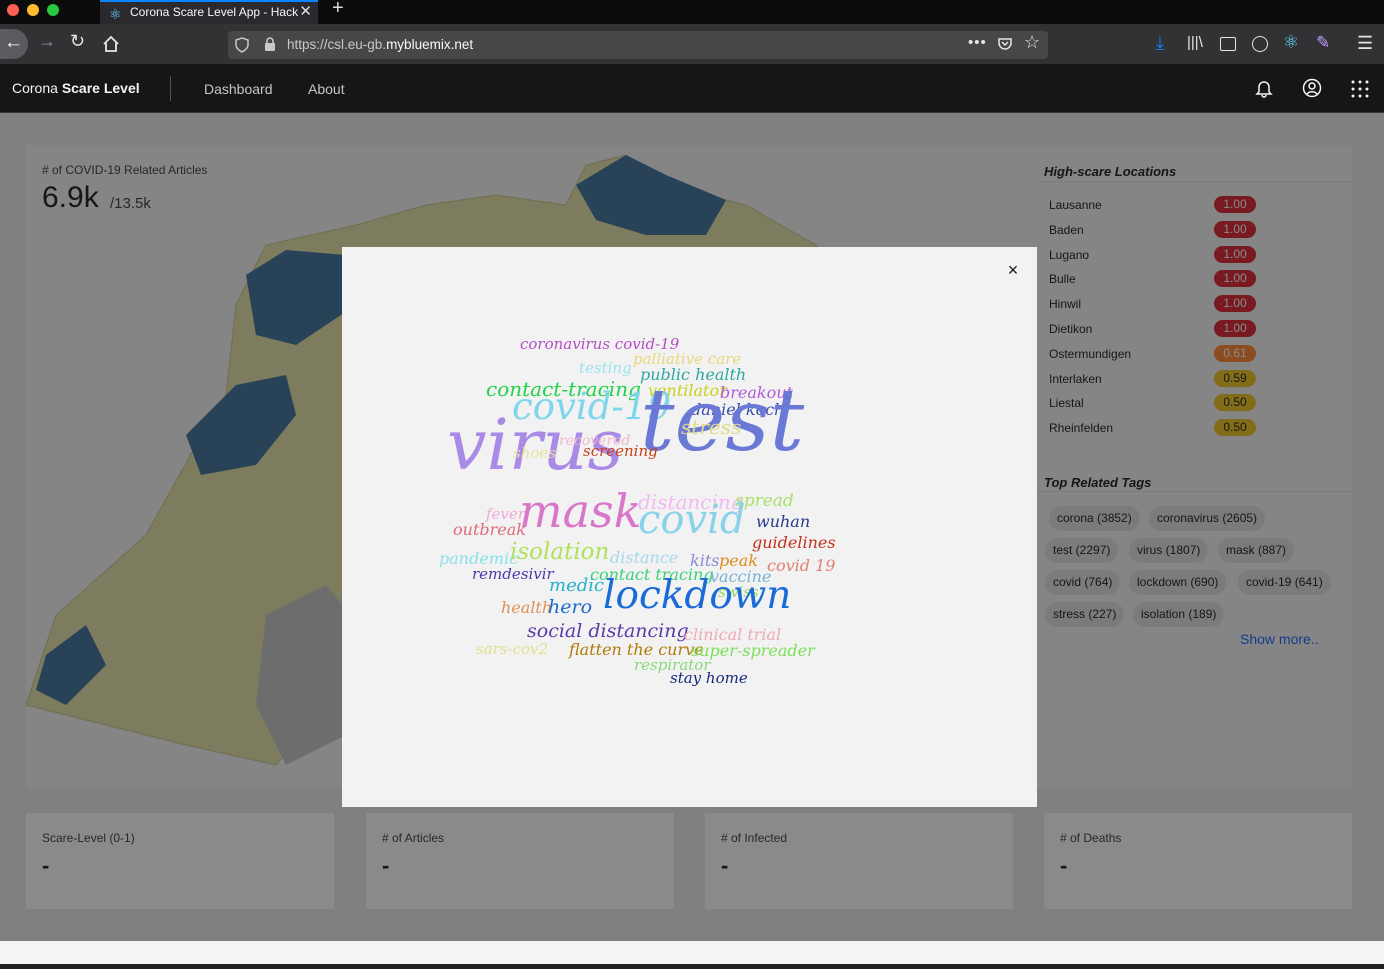  I want to click on window-zoom-button, so click(53, 10).